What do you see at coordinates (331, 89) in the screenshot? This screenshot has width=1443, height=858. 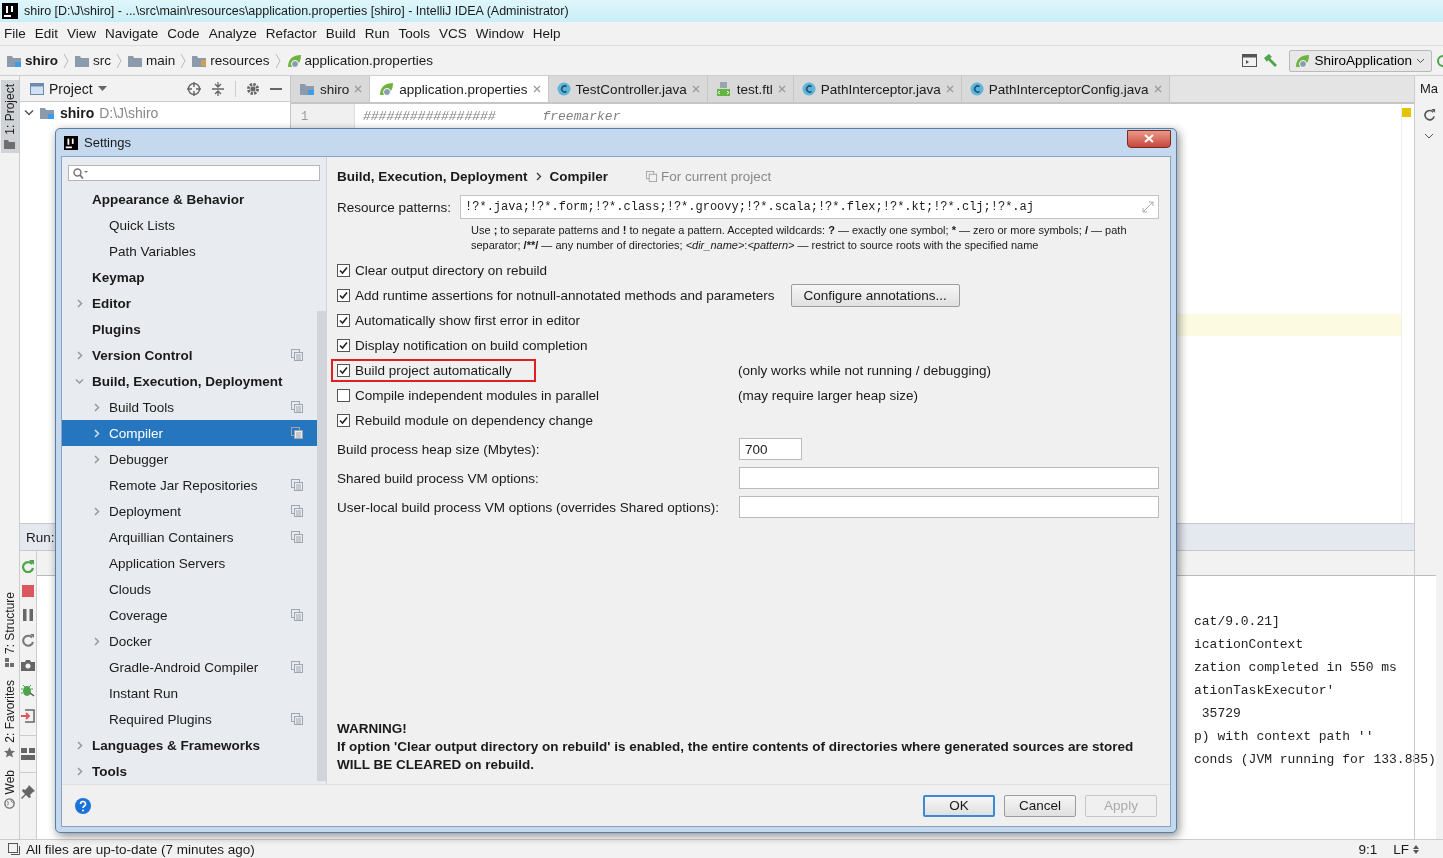 I see `editor-tab: shiro` at bounding box center [331, 89].